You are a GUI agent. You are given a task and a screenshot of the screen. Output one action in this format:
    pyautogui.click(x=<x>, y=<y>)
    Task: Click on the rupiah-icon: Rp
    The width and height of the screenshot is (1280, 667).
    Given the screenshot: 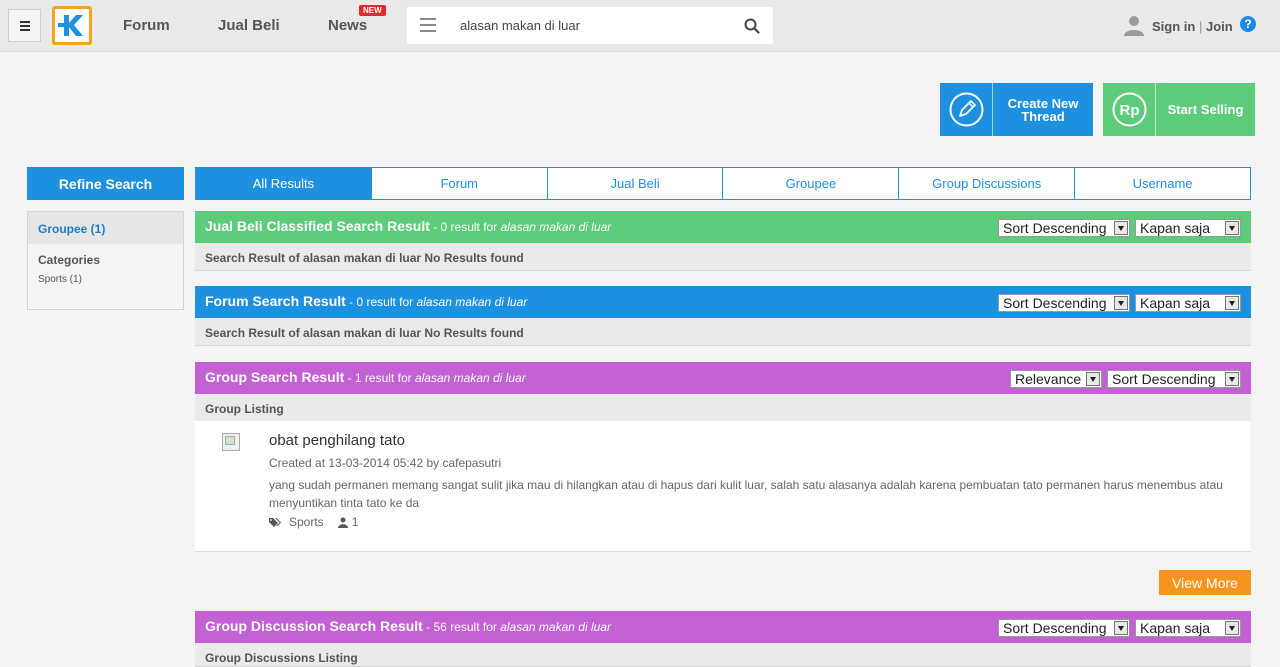 What is the action you would take?
    pyautogui.click(x=1129, y=109)
    